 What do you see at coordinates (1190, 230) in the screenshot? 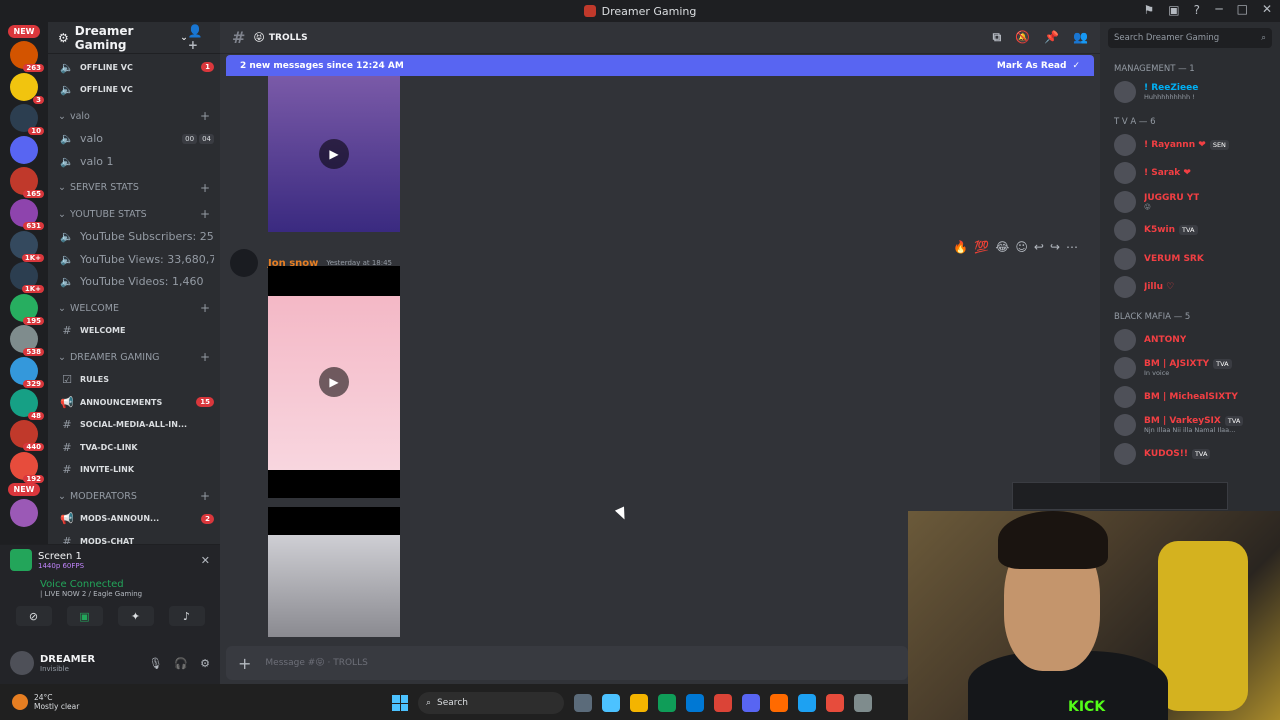
I see `member-item: K5win TVA` at bounding box center [1190, 230].